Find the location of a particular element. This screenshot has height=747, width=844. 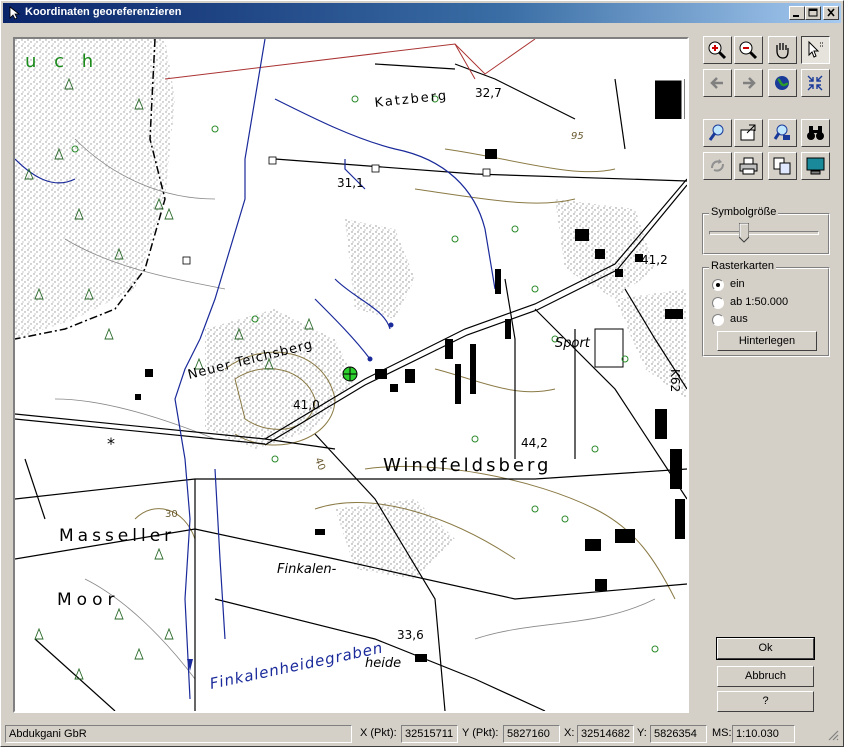

symbol-size-label: Symbolgröße is located at coordinates (744, 212).